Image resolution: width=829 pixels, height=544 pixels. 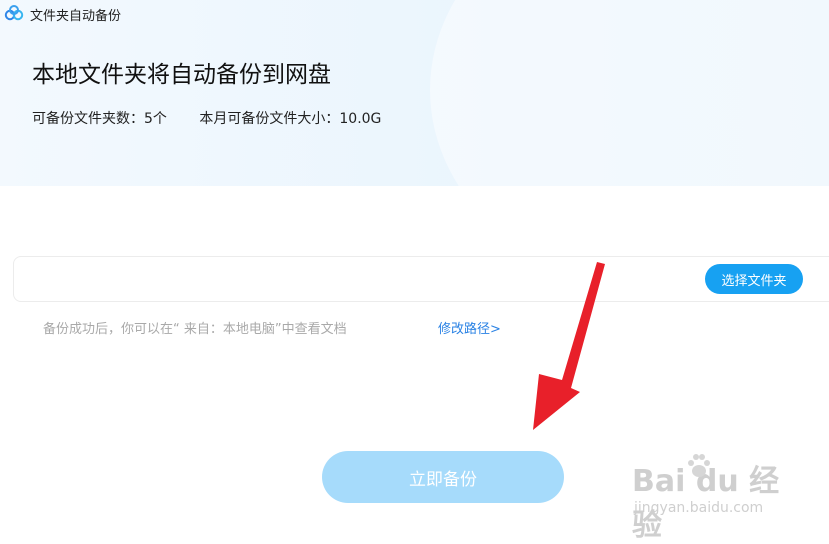 I want to click on backup-tip-text: 备份成功后，你可以在“ 来自：本地电脑”中查看文档, so click(x=195, y=329).